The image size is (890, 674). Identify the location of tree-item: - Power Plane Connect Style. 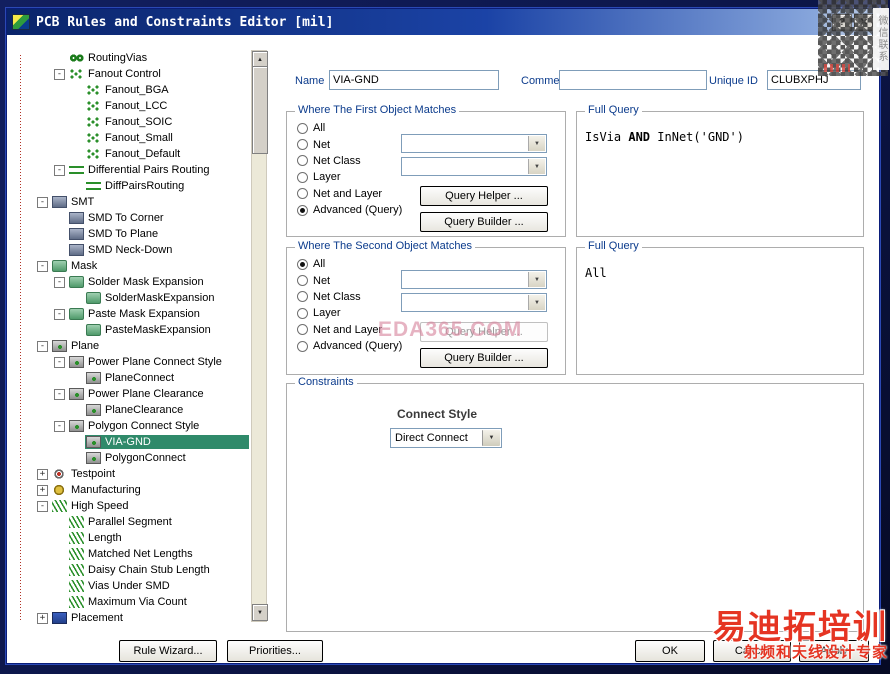
(143, 362).